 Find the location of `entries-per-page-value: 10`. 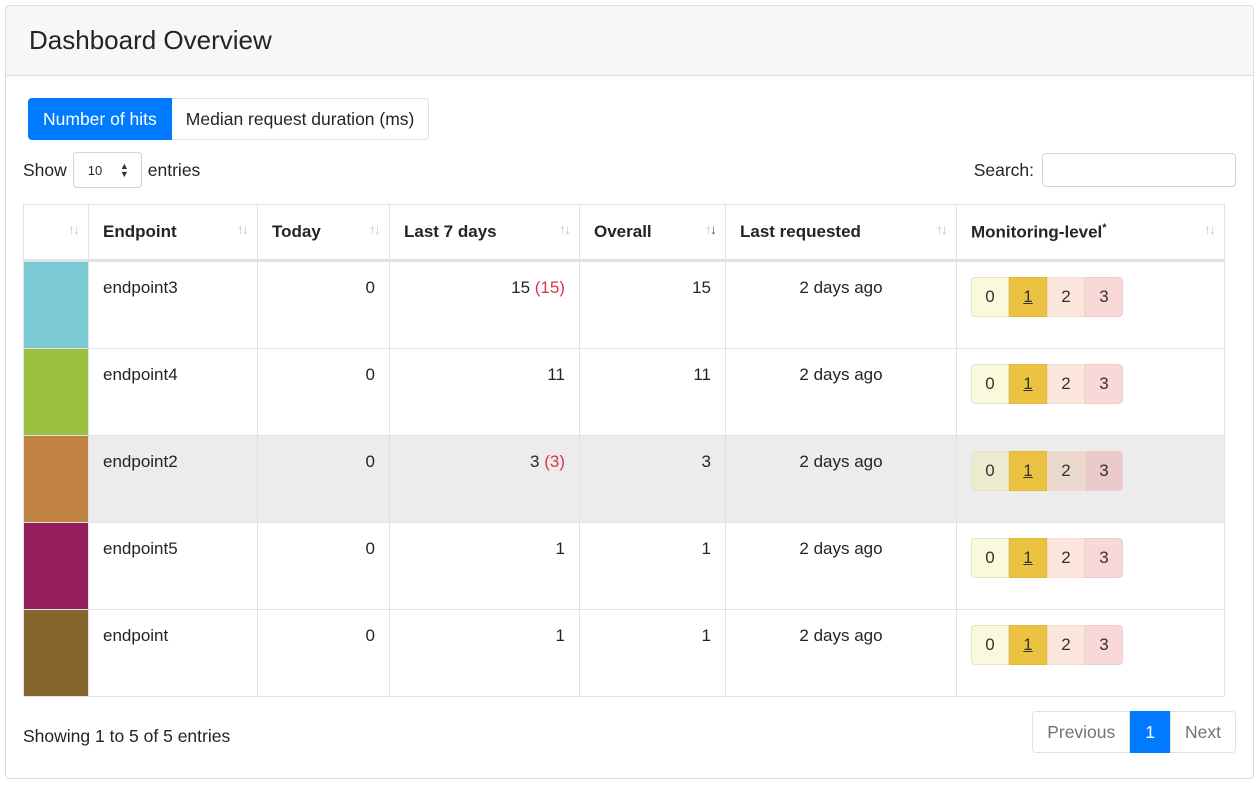

entries-per-page-value: 10 is located at coordinates (95, 170).